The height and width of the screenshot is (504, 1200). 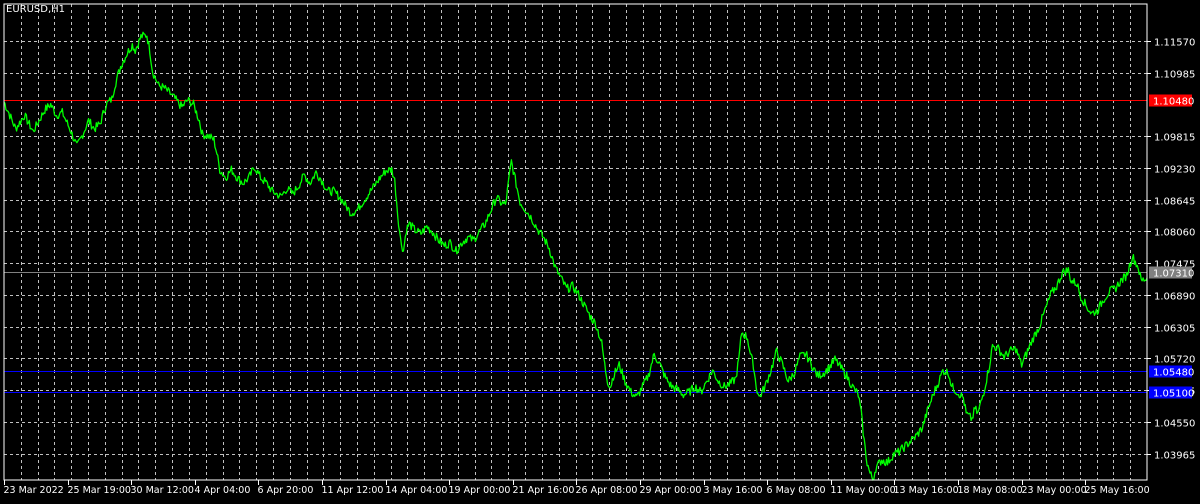 What do you see at coordinates (35, 9) in the screenshot?
I see `symbol-label: EURUSD,H1` at bounding box center [35, 9].